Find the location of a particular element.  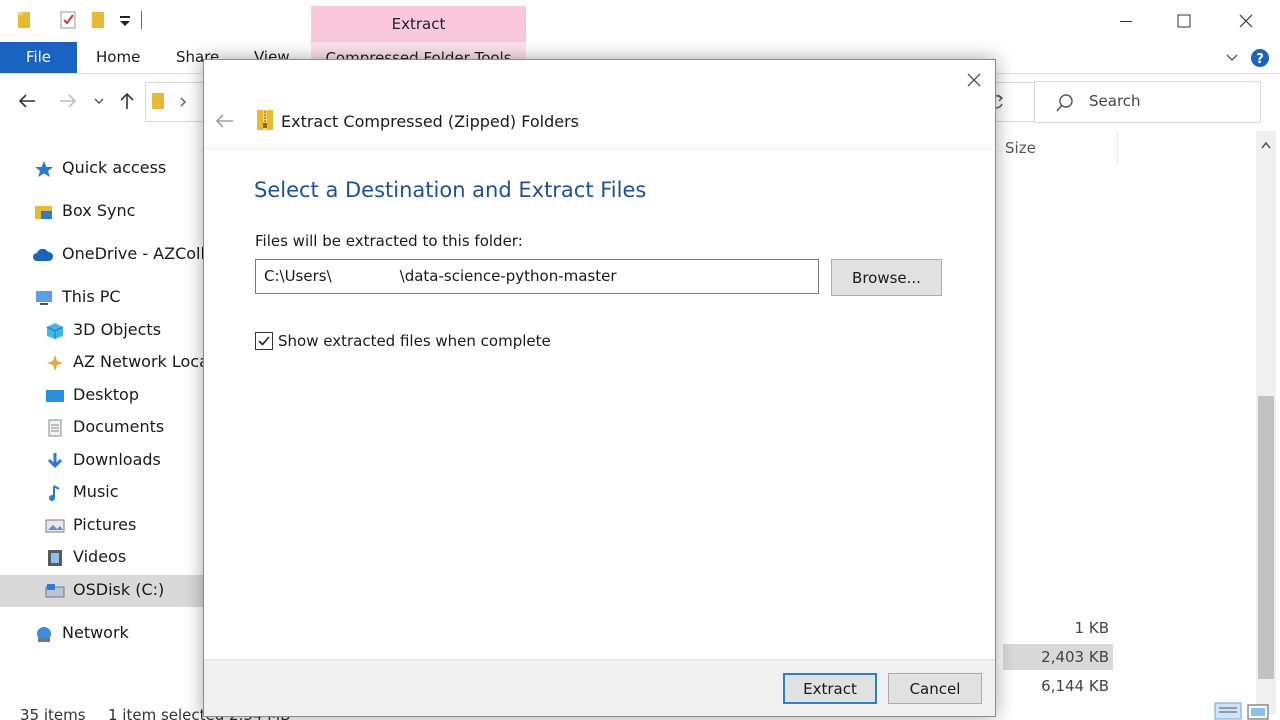

nav-item-osdisk: OSDisk (C:) is located at coordinates (101, 591).